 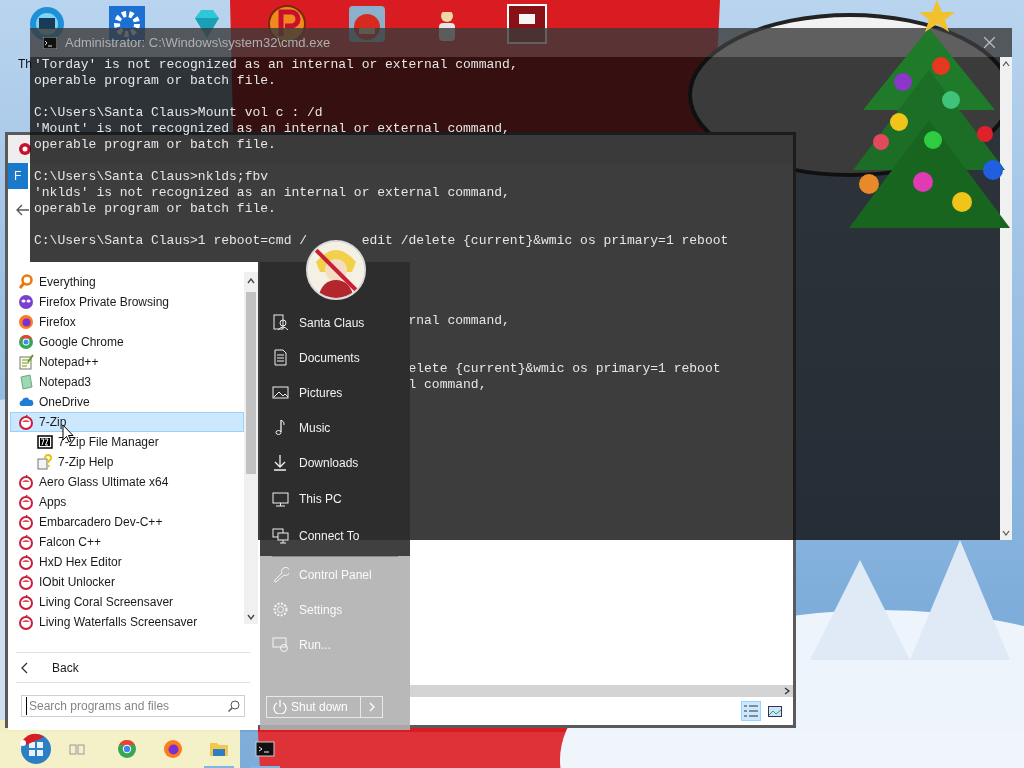 What do you see at coordinates (127, 362) in the screenshot?
I see `program-item: Notepad++` at bounding box center [127, 362].